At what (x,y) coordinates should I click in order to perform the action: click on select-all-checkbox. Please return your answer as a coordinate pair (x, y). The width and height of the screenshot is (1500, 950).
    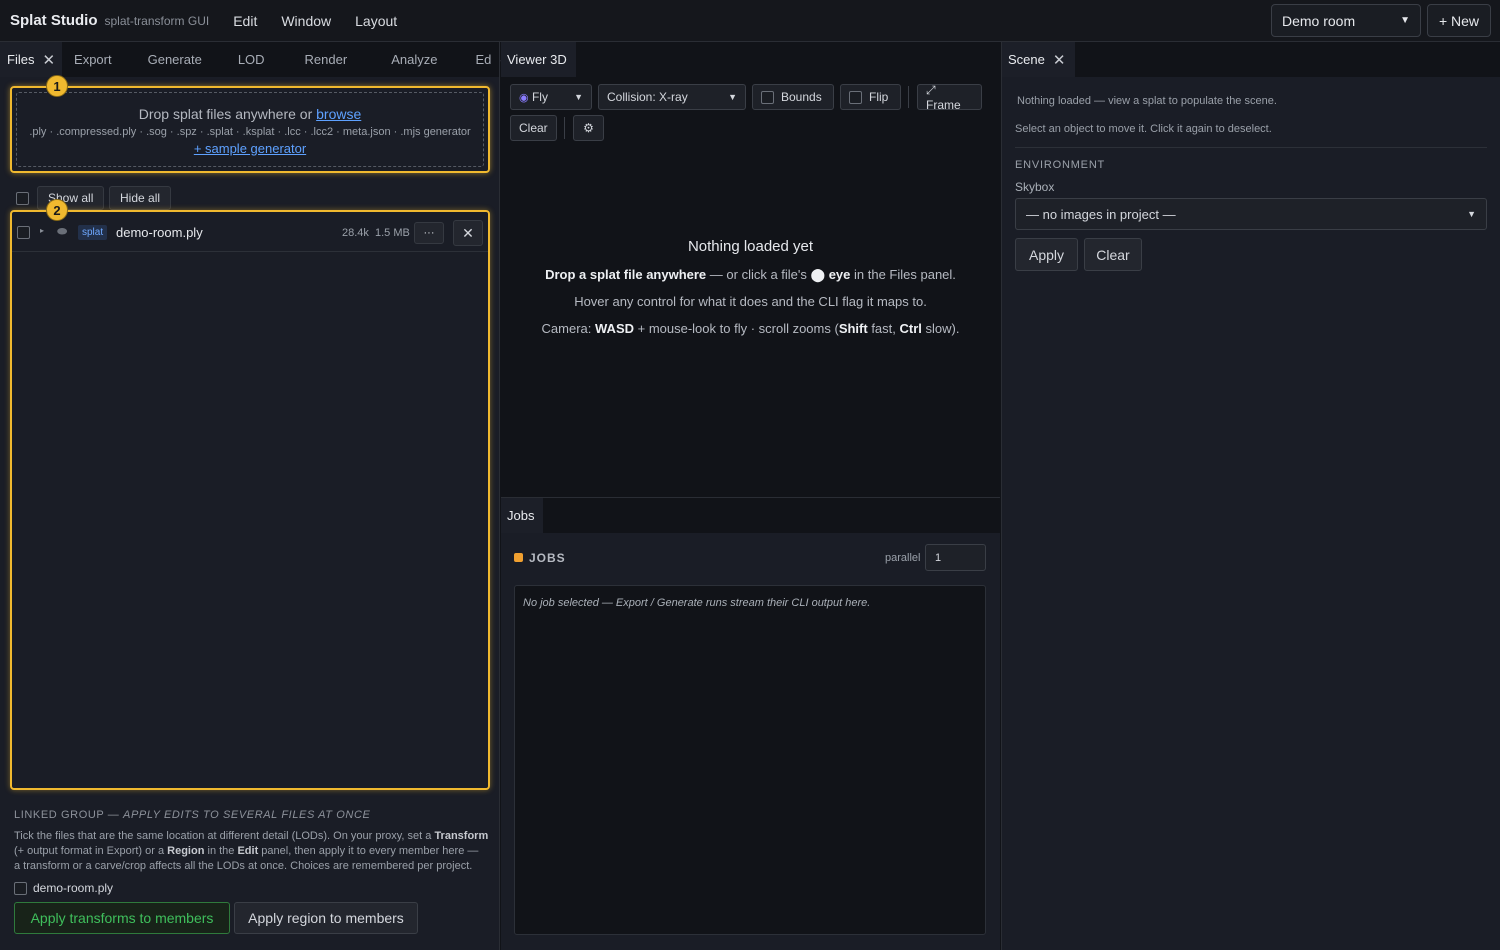
    Looking at the image, I should click on (22, 198).